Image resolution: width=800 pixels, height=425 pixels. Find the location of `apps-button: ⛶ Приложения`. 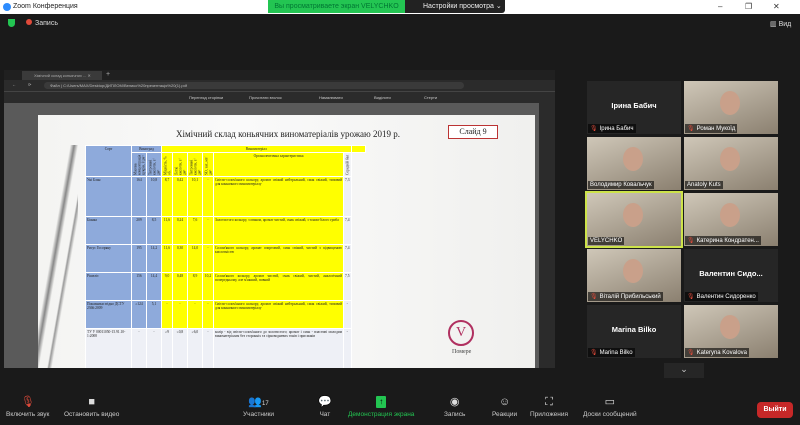

apps-button: ⛶ Приложения is located at coordinates (549, 404).